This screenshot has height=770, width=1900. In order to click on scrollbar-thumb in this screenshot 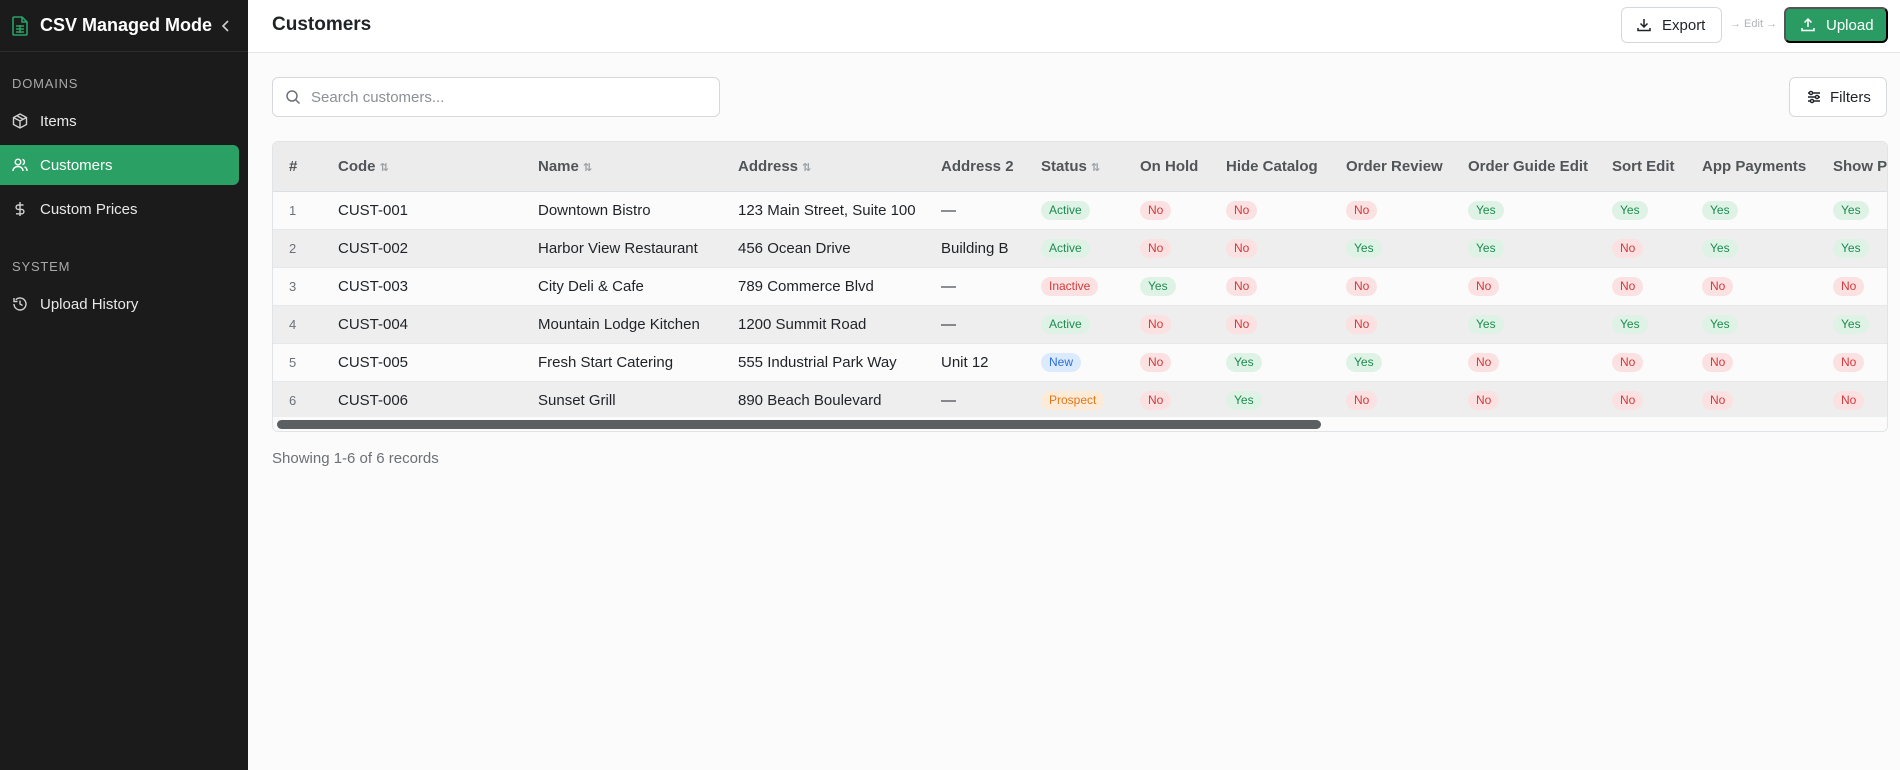, I will do `click(799, 424)`.